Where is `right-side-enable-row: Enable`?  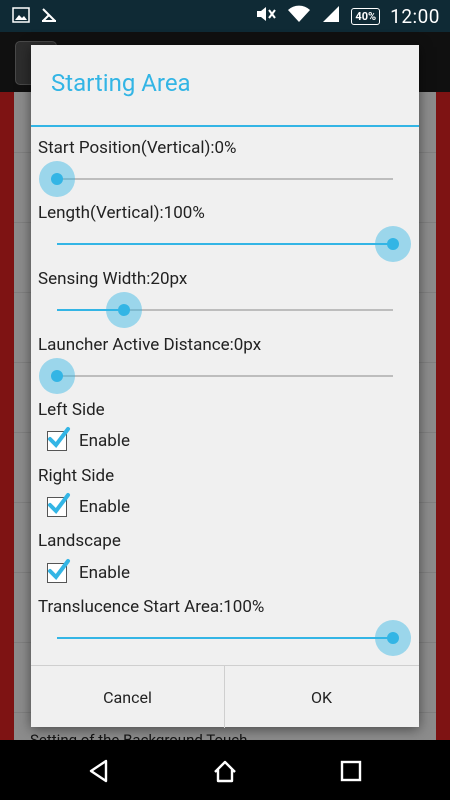 right-side-enable-row: Enable is located at coordinates (88, 505).